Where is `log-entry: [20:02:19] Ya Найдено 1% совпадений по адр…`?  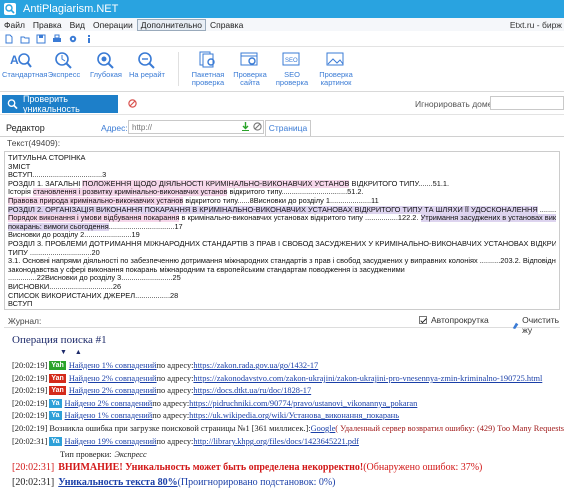 log-entry: [20:02:19] Ya Найдено 1% совпадений по адр… is located at coordinates (205, 415).